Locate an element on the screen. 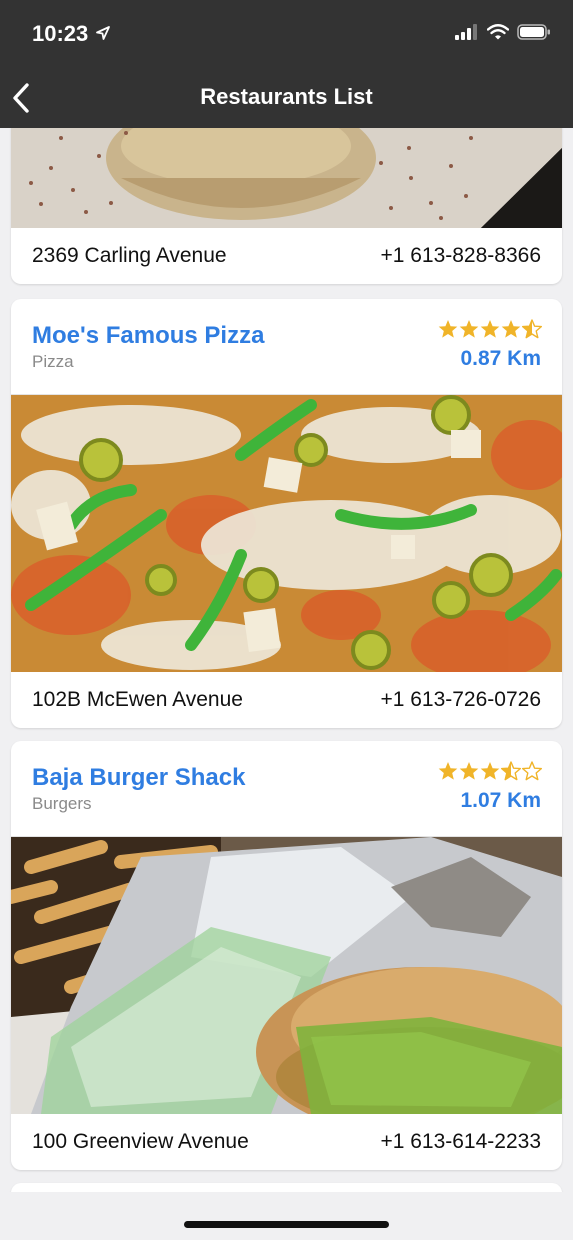 This screenshot has height=1240, width=573. wifi-icon is located at coordinates (498, 32).